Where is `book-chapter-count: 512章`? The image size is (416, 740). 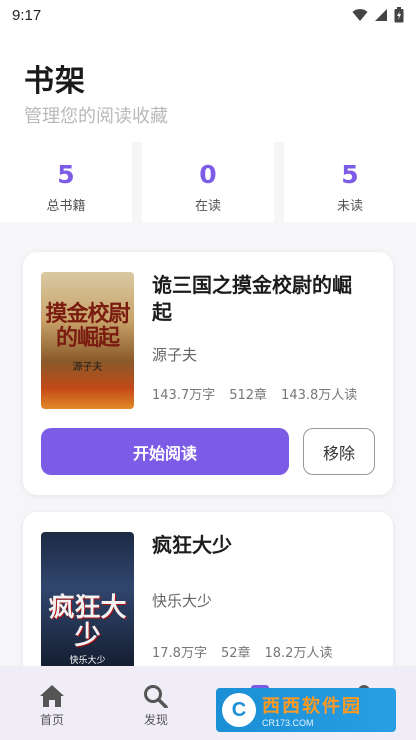 book-chapter-count: 512章 is located at coordinates (248, 395).